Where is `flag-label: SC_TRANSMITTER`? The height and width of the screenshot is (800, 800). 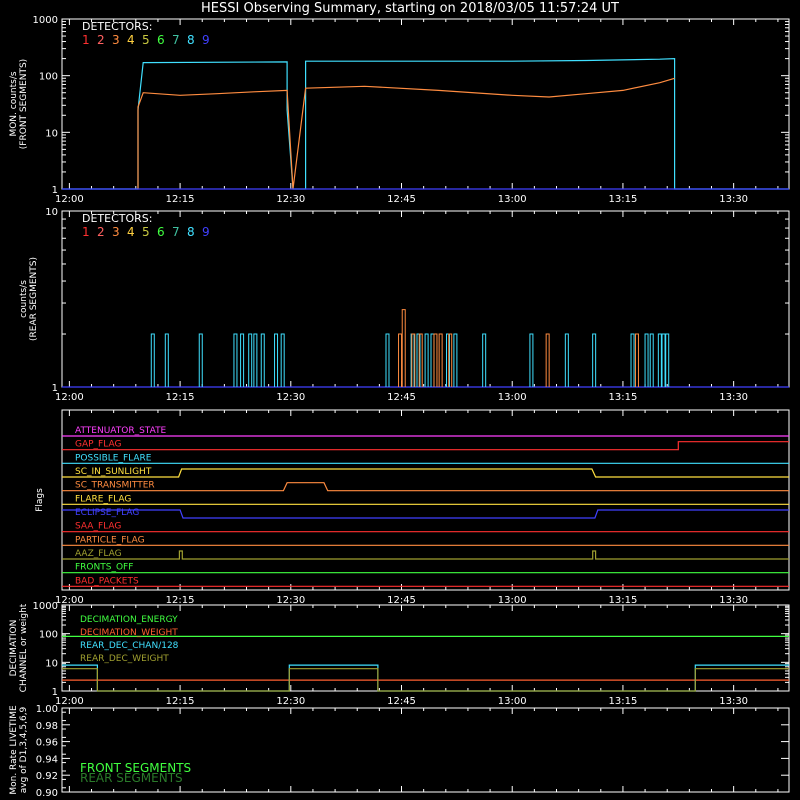 flag-label: SC_TRANSMITTER is located at coordinates (115, 486).